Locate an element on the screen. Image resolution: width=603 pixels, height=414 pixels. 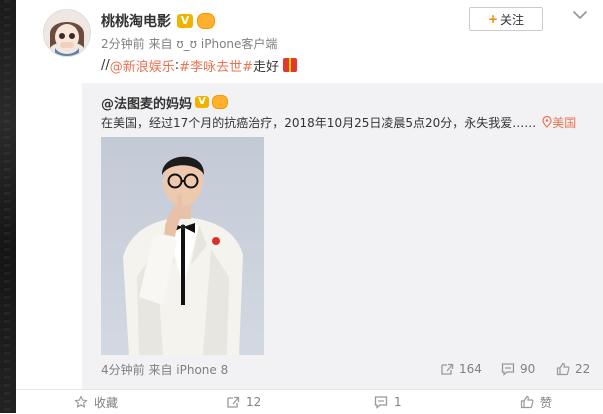
like-count-label: 22 is located at coordinates (583, 369).